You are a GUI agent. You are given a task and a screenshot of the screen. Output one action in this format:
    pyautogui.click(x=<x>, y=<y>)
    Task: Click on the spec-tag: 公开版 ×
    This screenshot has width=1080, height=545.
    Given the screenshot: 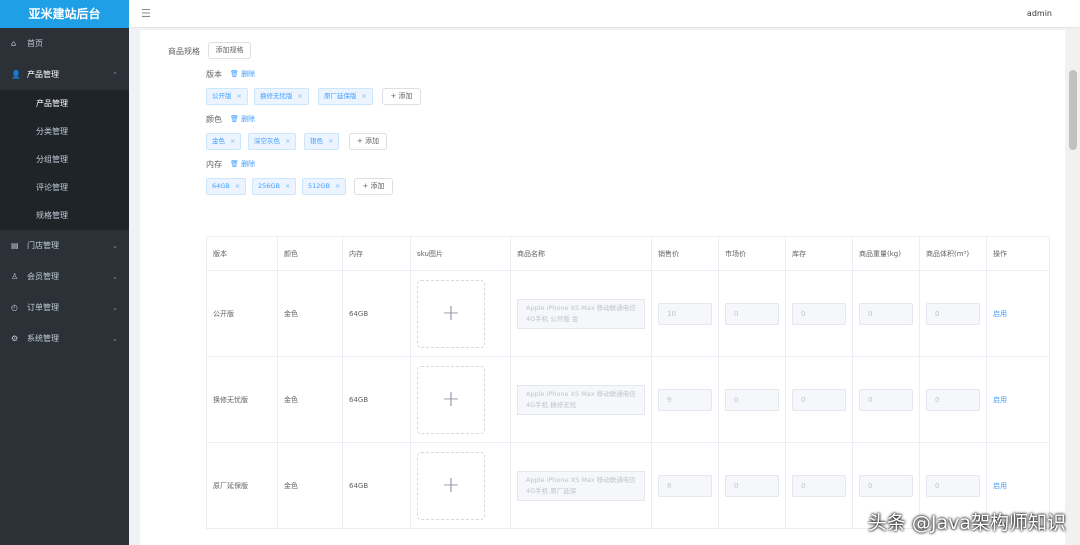 What is the action you would take?
    pyautogui.click(x=227, y=96)
    